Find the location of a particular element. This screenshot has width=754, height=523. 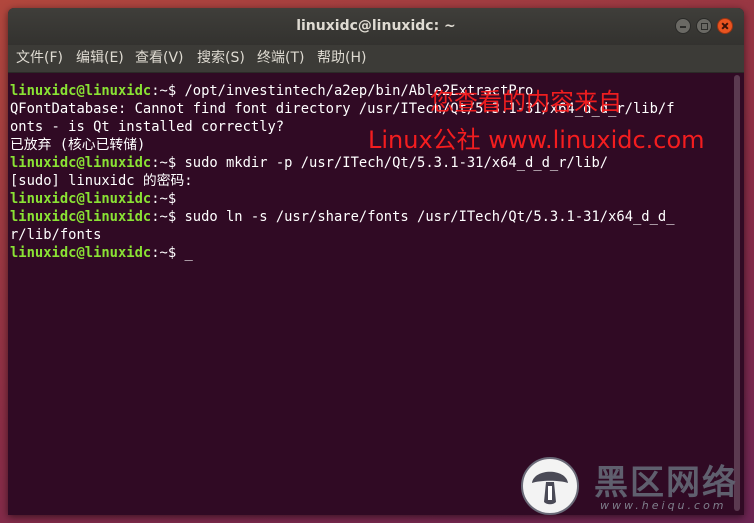

menu-search: 搜索(S) is located at coordinates (221, 58).